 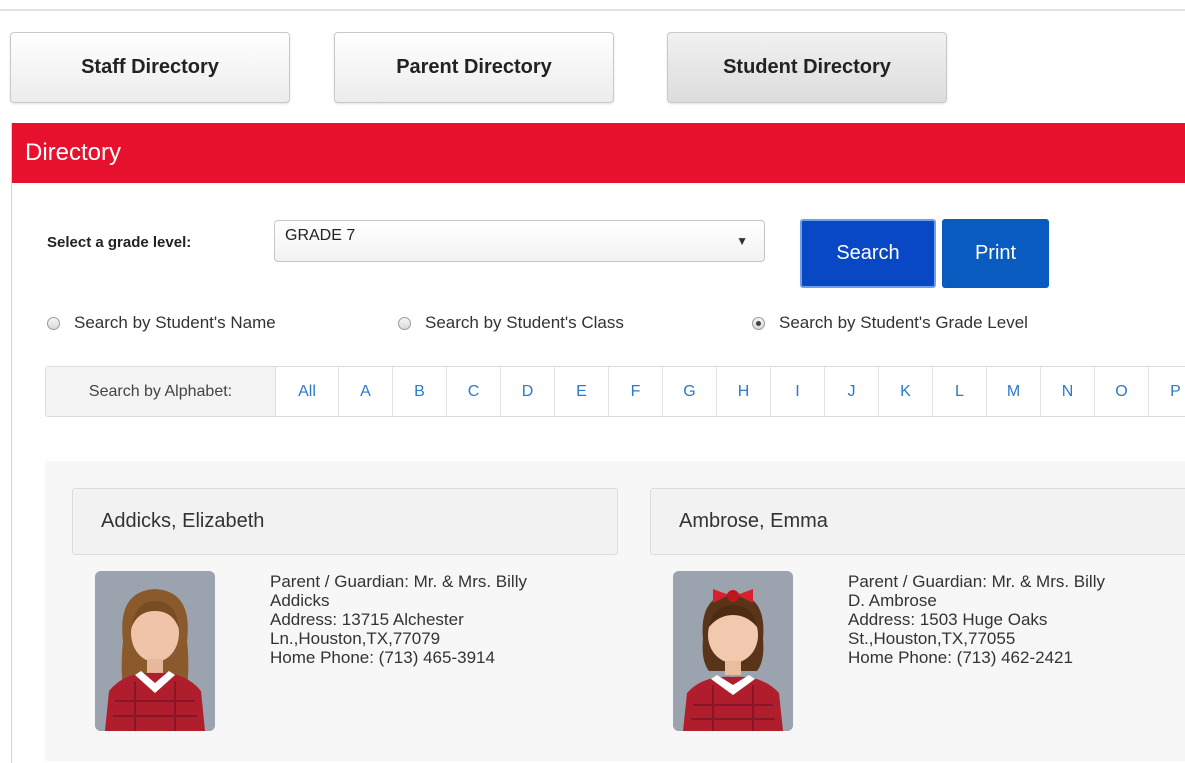 What do you see at coordinates (1068, 391) in the screenshot?
I see `alphabet-letter-n: N` at bounding box center [1068, 391].